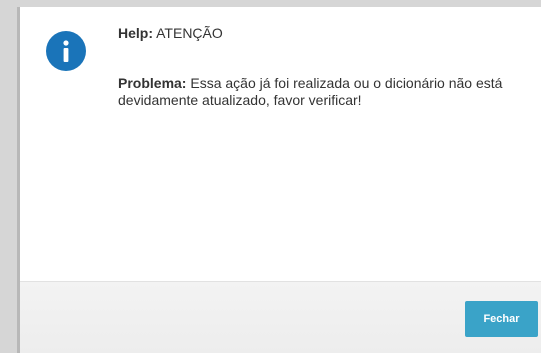 This screenshot has height=353, width=541. What do you see at coordinates (152, 83) in the screenshot?
I see `problem-label: Problema:` at bounding box center [152, 83].